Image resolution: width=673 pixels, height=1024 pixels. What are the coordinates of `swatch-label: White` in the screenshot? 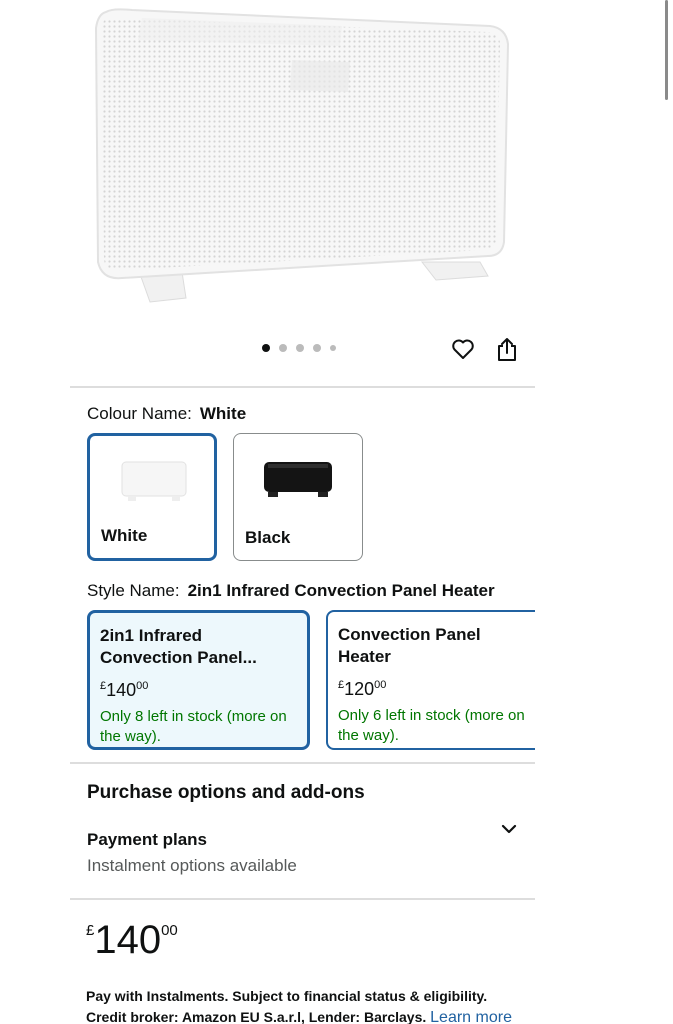 It's located at (124, 535).